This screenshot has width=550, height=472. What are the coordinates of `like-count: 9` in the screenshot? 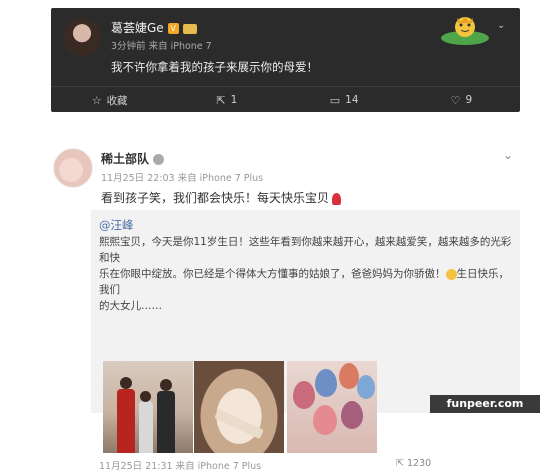 It's located at (469, 100).